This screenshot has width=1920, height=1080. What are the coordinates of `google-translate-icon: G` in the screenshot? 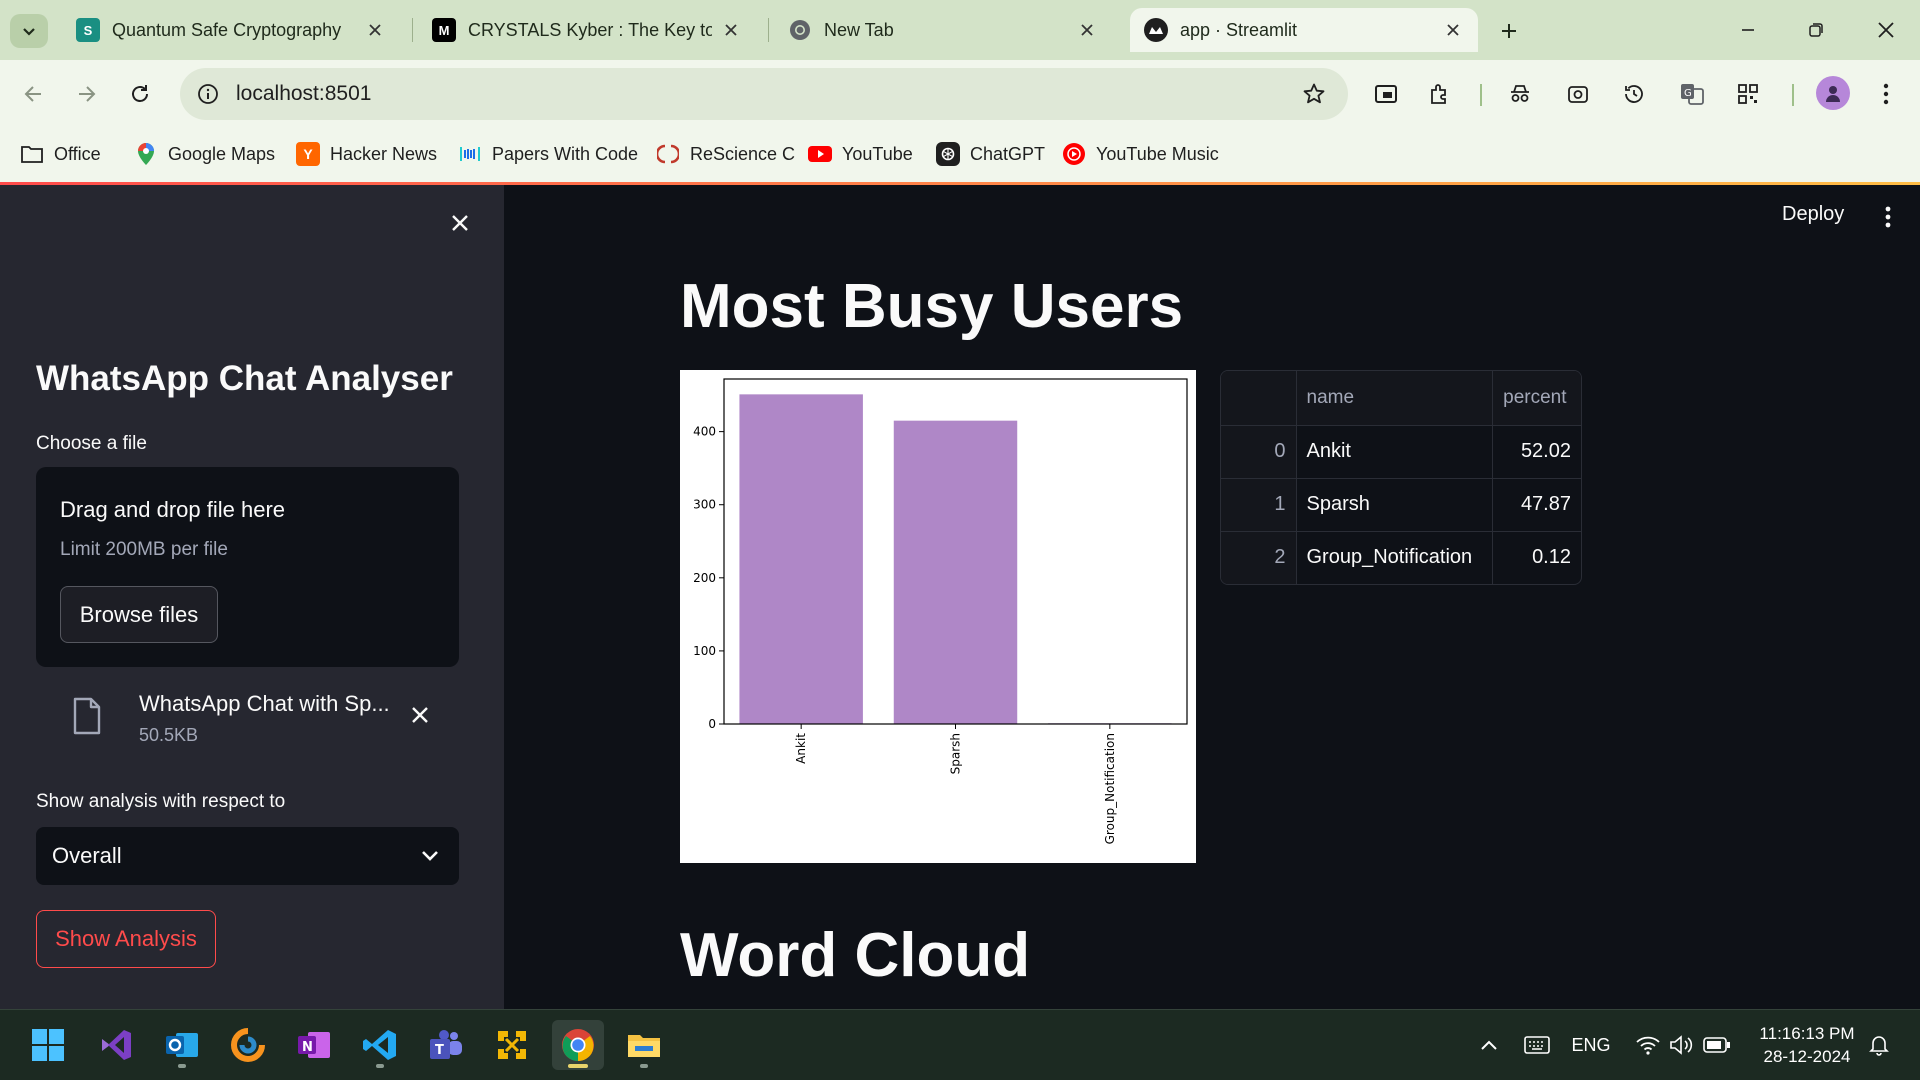 It's located at (1692, 94).